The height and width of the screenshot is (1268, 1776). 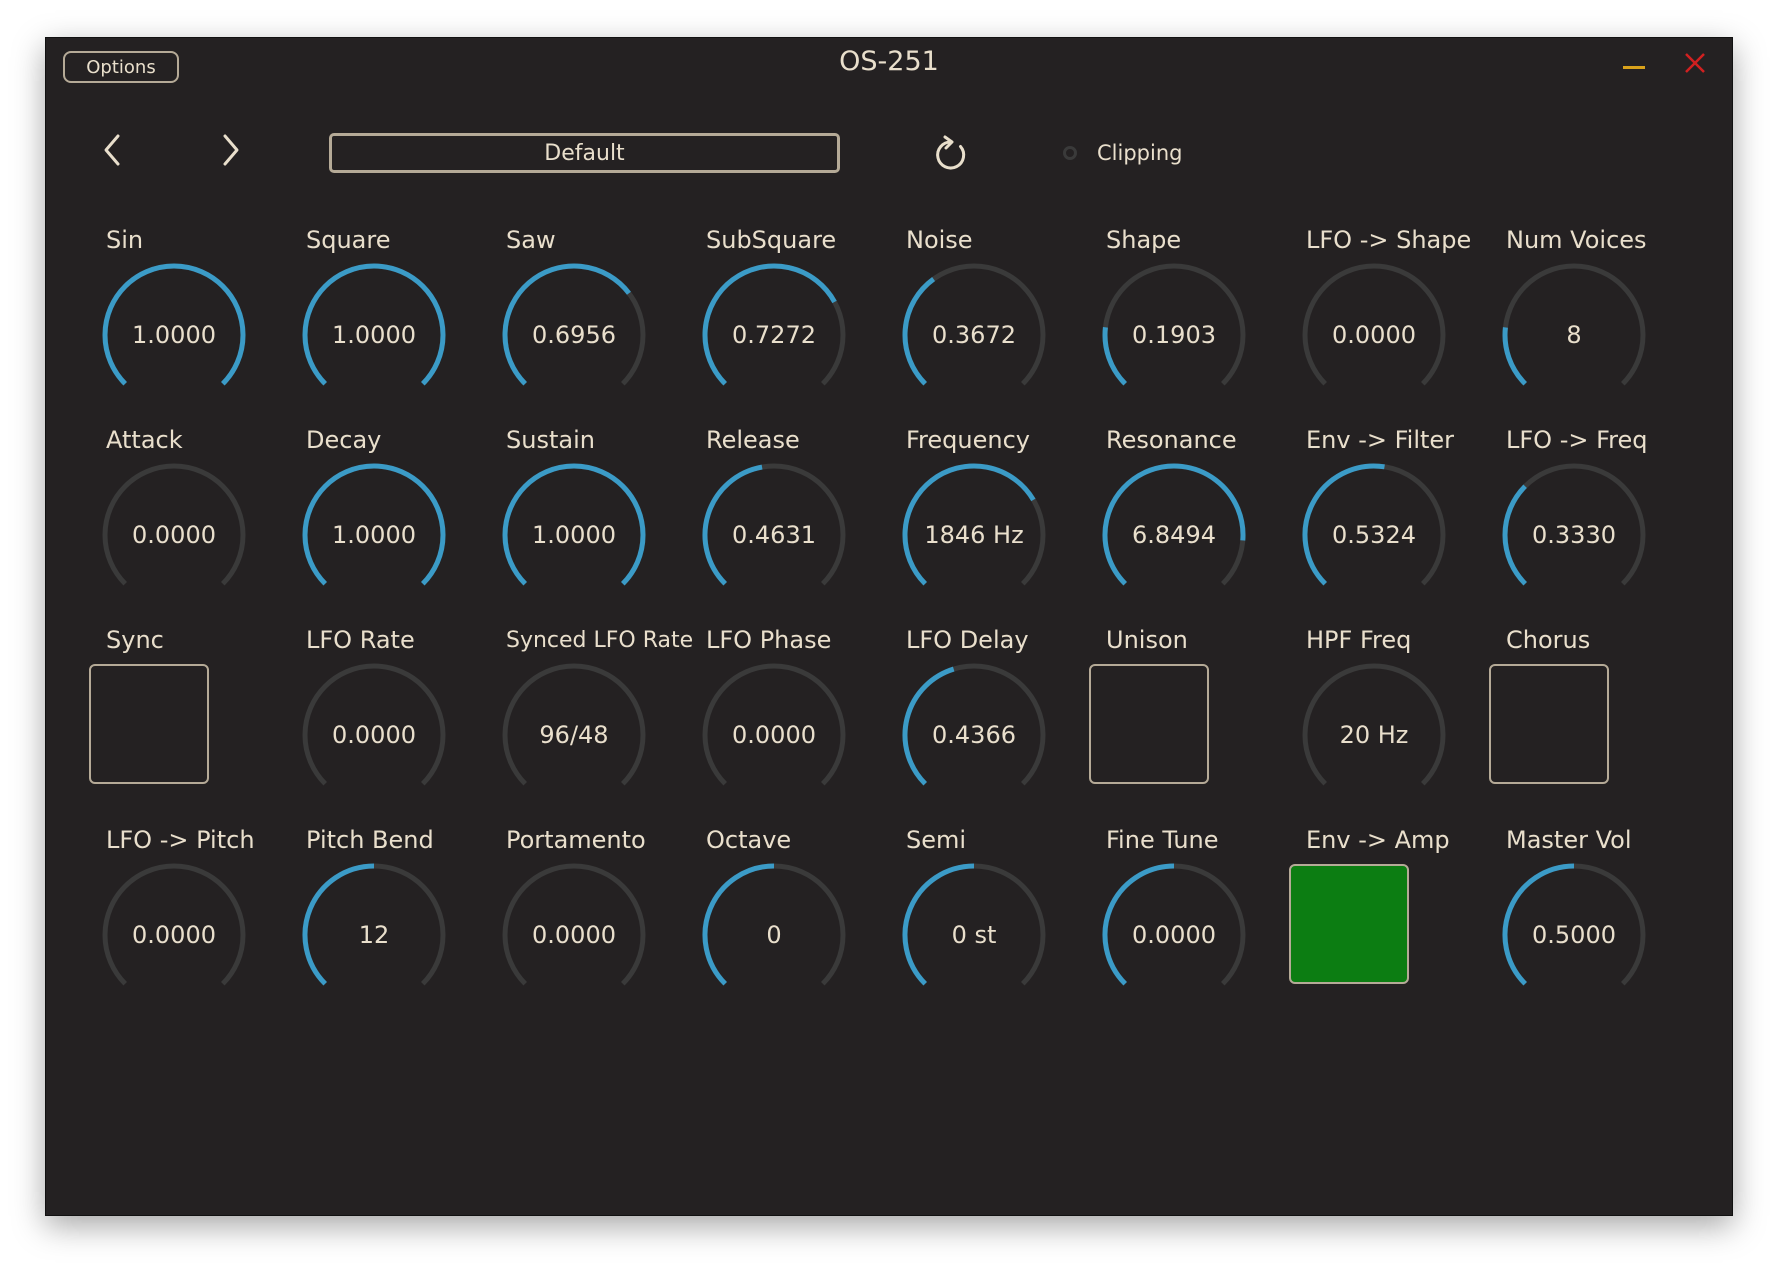 I want to click on control-portamento: Portamento 0.0000, so click(x=591, y=926).